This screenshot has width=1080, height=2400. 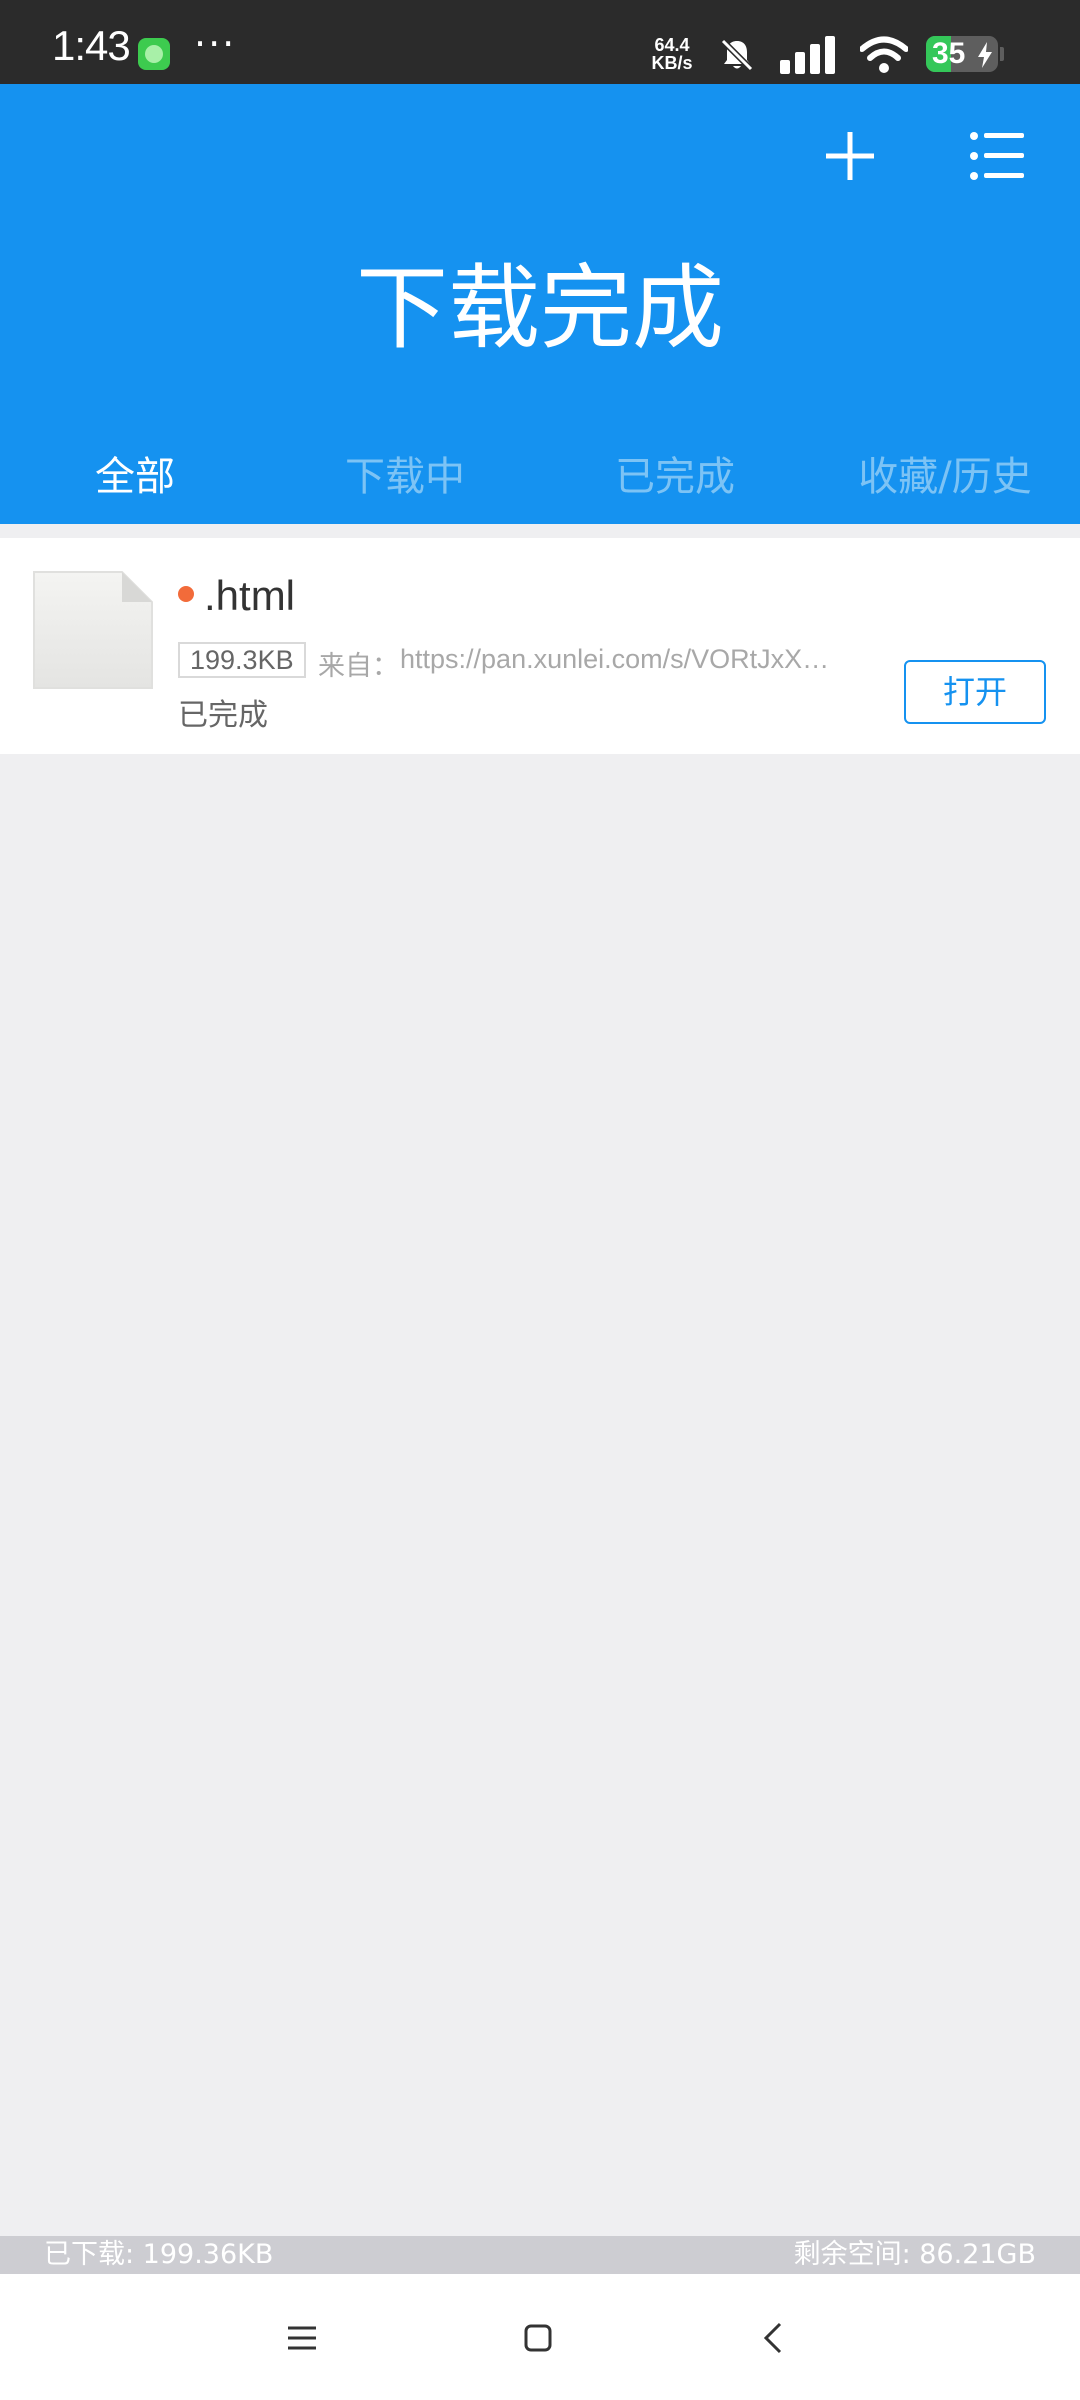 I want to click on tab-downloading: 下载中, so click(x=405, y=473).